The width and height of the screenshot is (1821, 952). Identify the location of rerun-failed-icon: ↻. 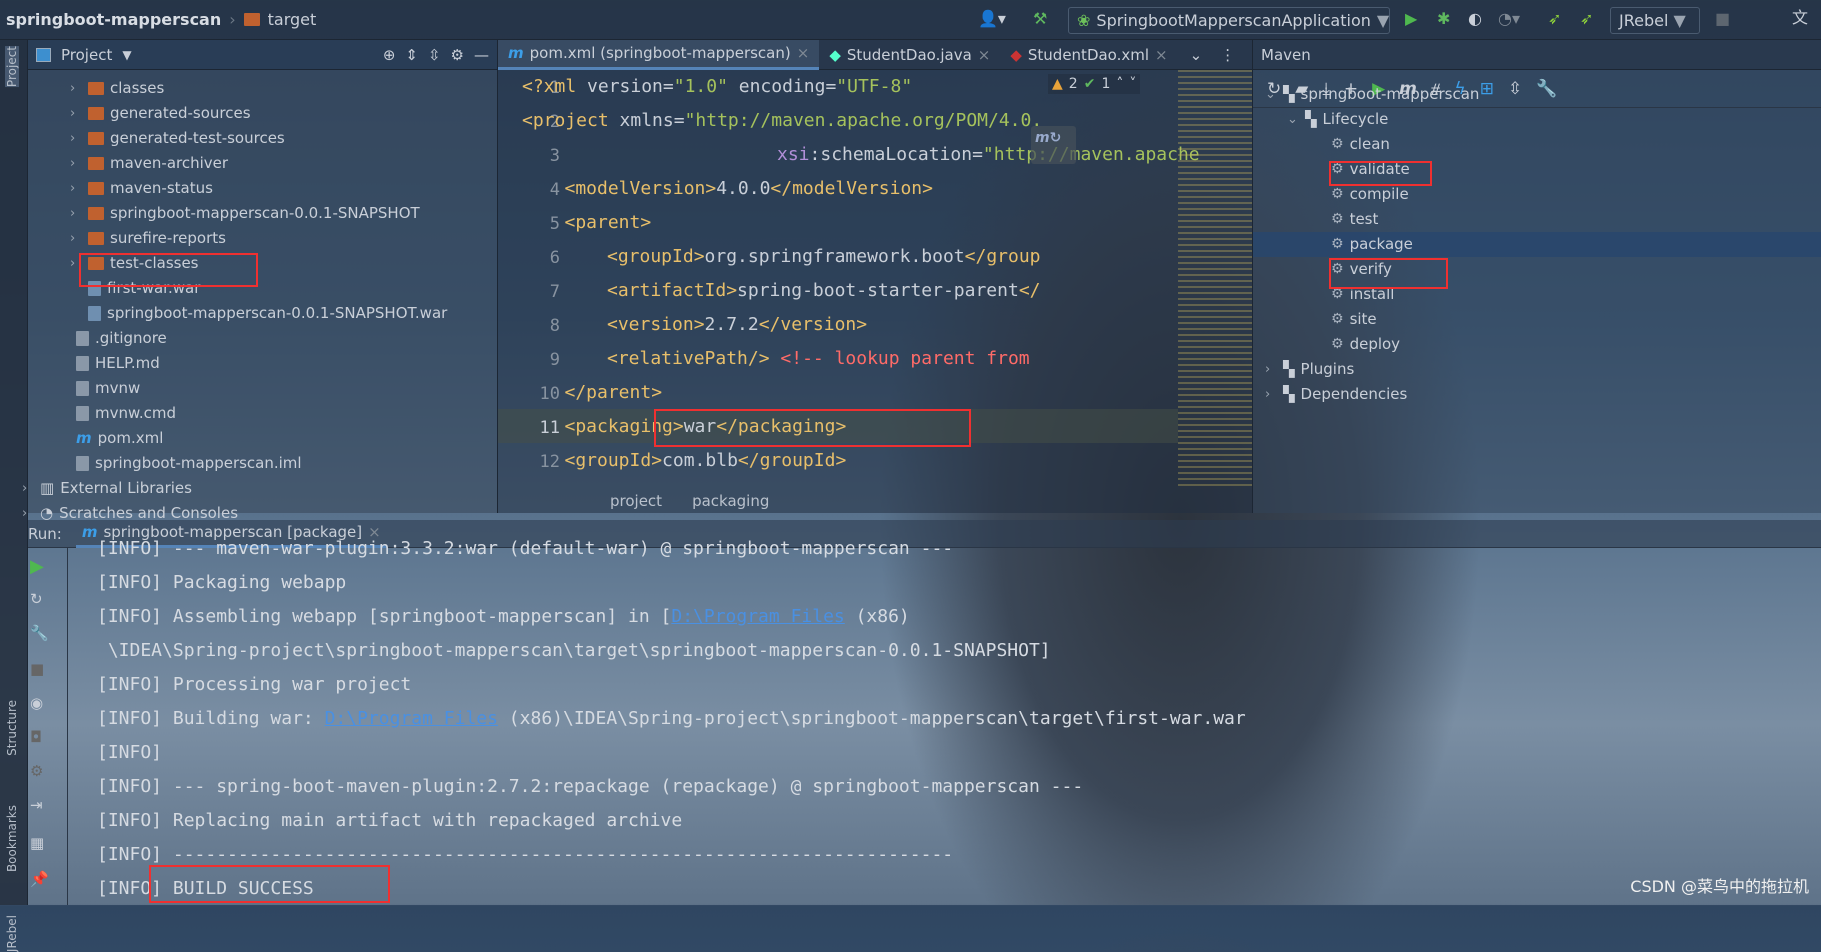
(36, 599).